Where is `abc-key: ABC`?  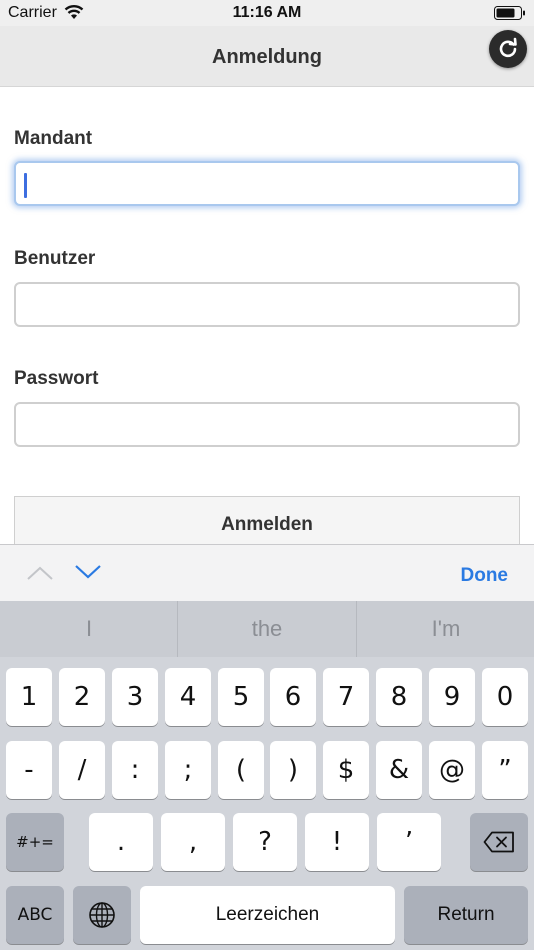 abc-key: ABC is located at coordinates (35, 915).